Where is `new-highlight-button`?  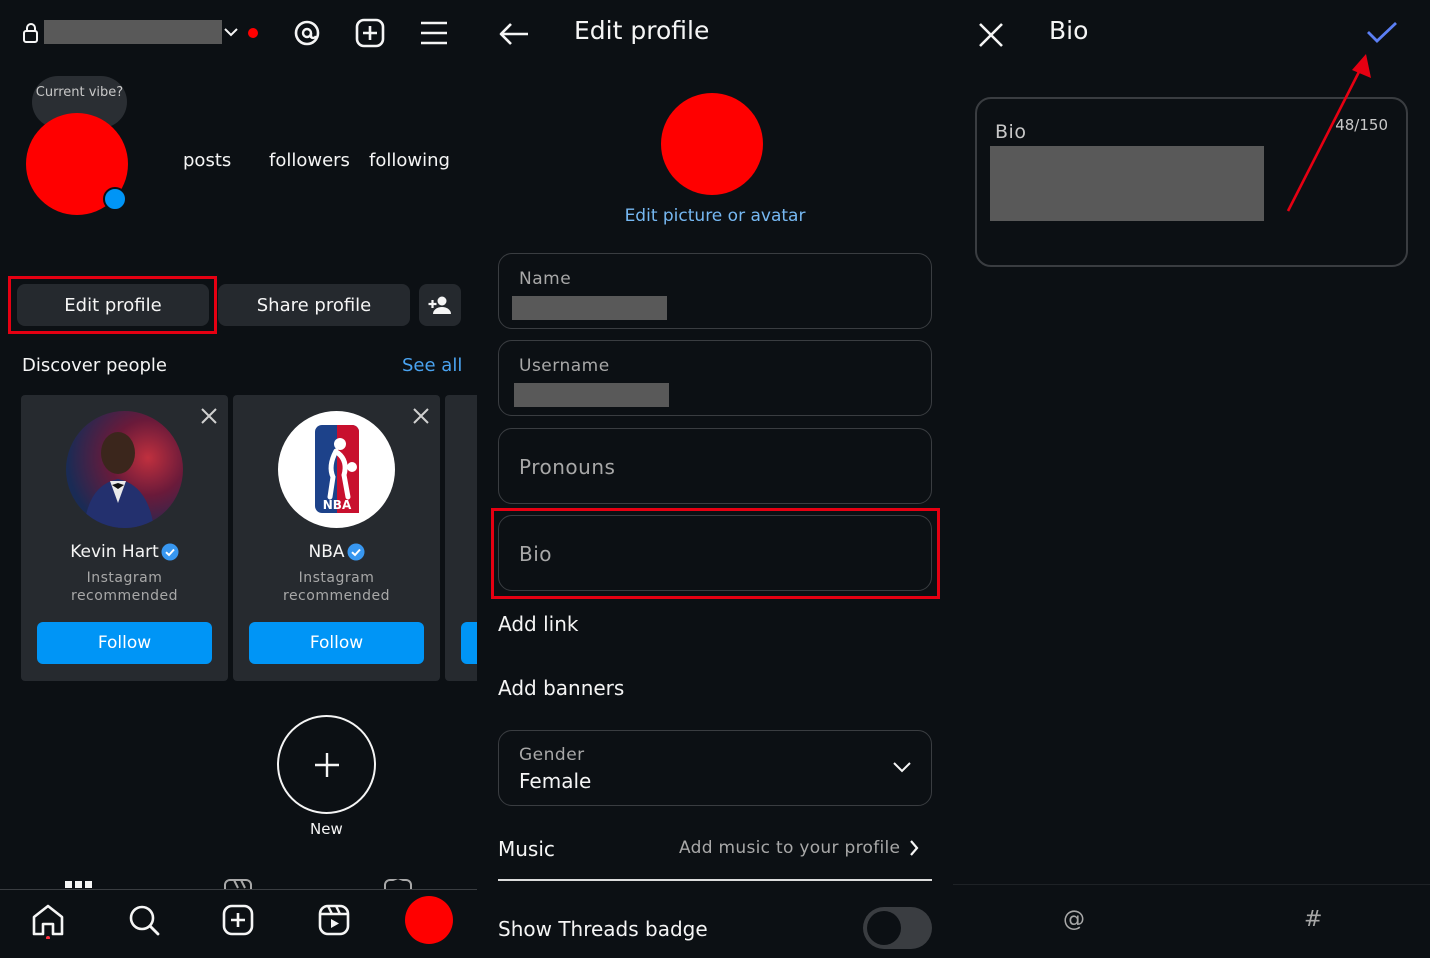 new-highlight-button is located at coordinates (326, 764).